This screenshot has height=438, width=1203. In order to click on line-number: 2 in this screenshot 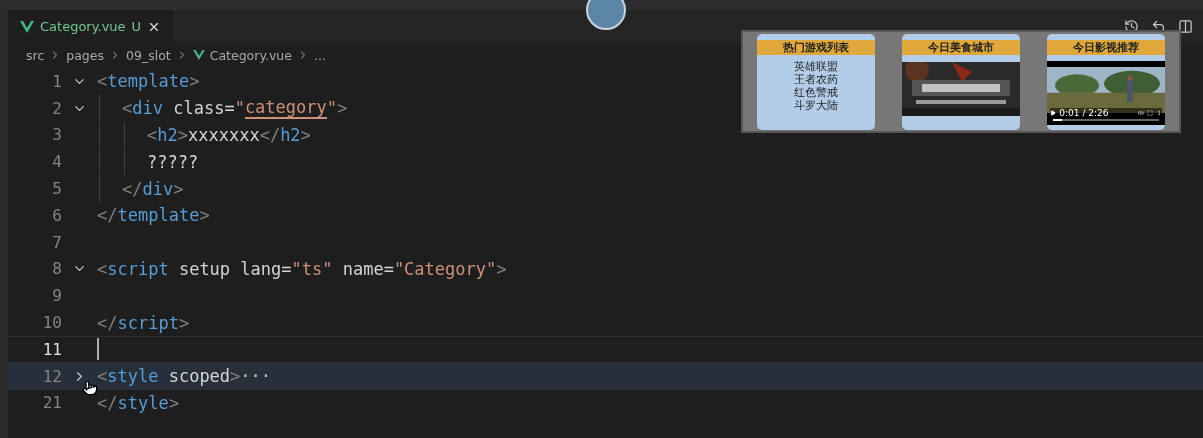, I will do `click(56, 108)`.